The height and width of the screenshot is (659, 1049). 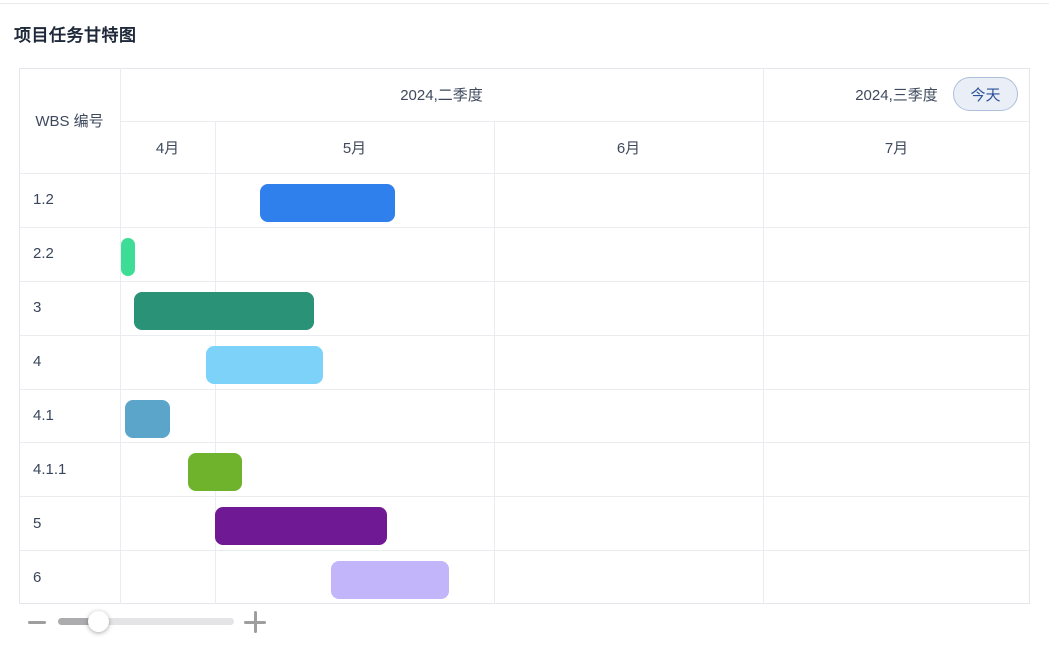 What do you see at coordinates (69, 121) in the screenshot?
I see `wbs-header-label: WBS 编号` at bounding box center [69, 121].